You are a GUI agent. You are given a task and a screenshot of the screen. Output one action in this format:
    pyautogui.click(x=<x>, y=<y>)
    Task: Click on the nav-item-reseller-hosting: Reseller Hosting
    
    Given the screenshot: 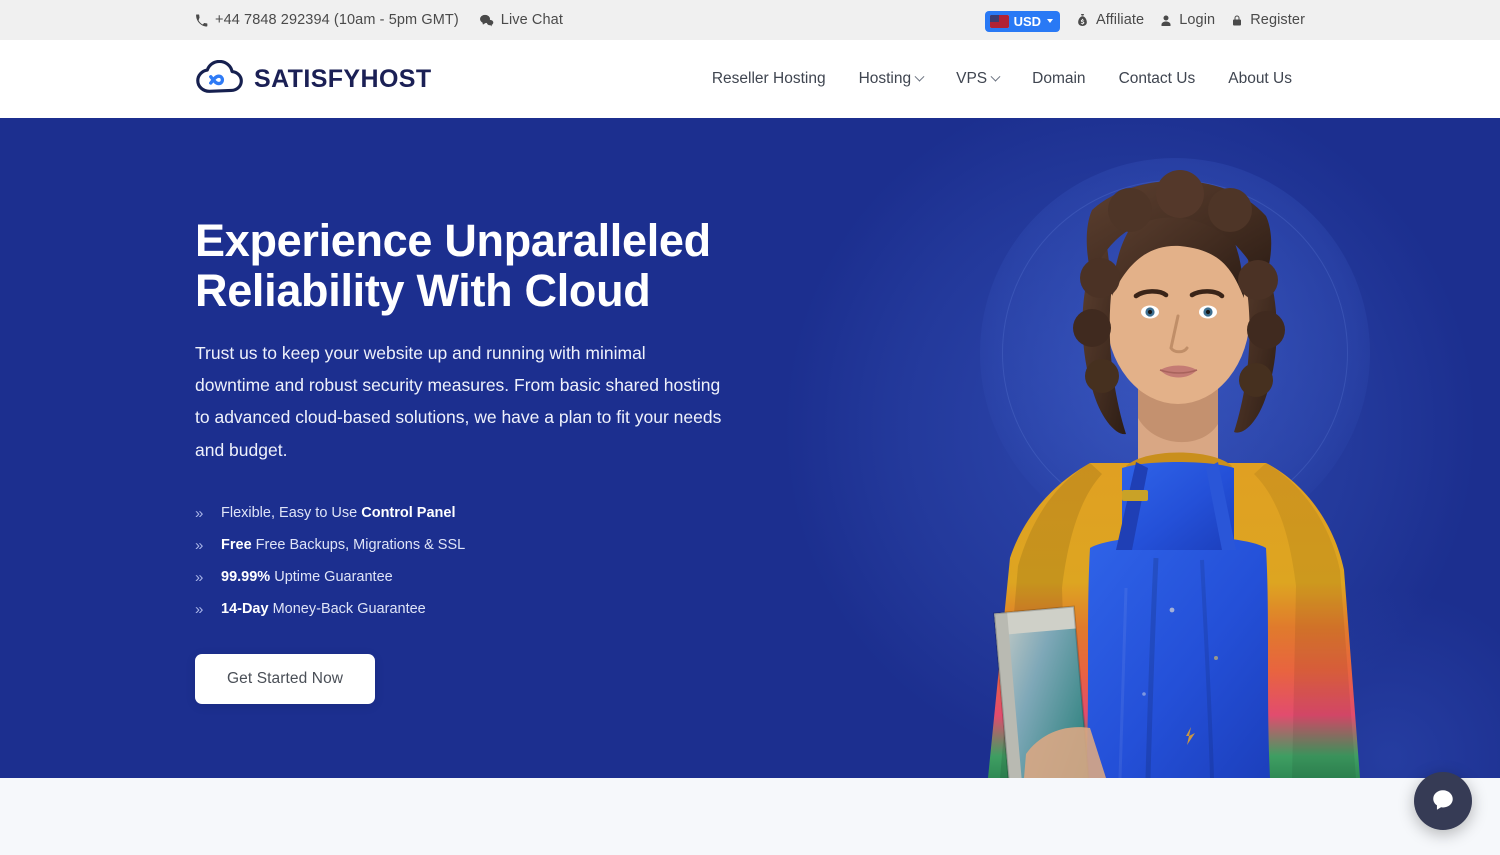 What is the action you would take?
    pyautogui.click(x=769, y=79)
    